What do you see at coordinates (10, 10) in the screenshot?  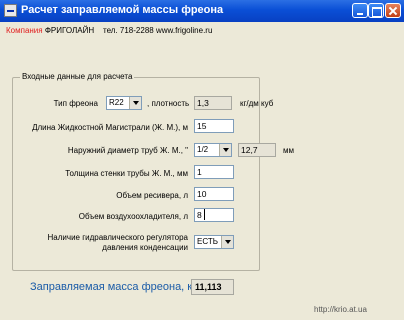 I see `app-window-icon` at bounding box center [10, 10].